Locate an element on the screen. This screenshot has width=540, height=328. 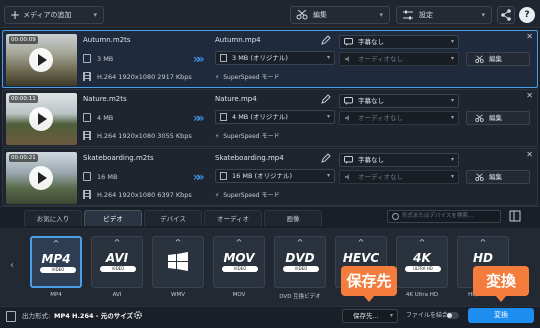
duration-label: 00:00:21 is located at coordinates (23, 158).